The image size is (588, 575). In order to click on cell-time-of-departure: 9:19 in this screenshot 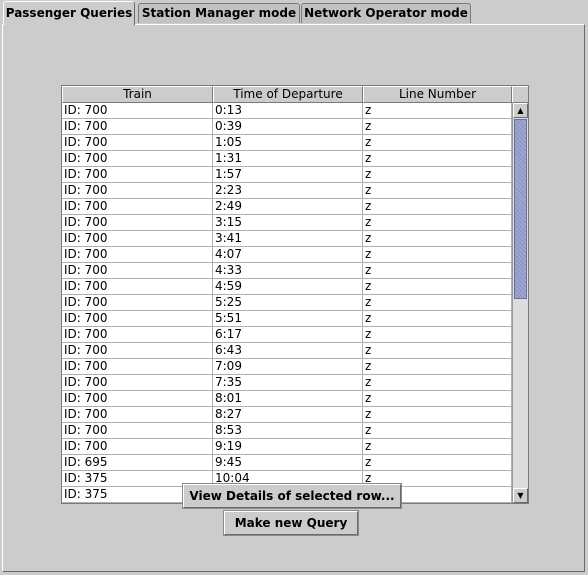, I will do `click(288, 447)`.